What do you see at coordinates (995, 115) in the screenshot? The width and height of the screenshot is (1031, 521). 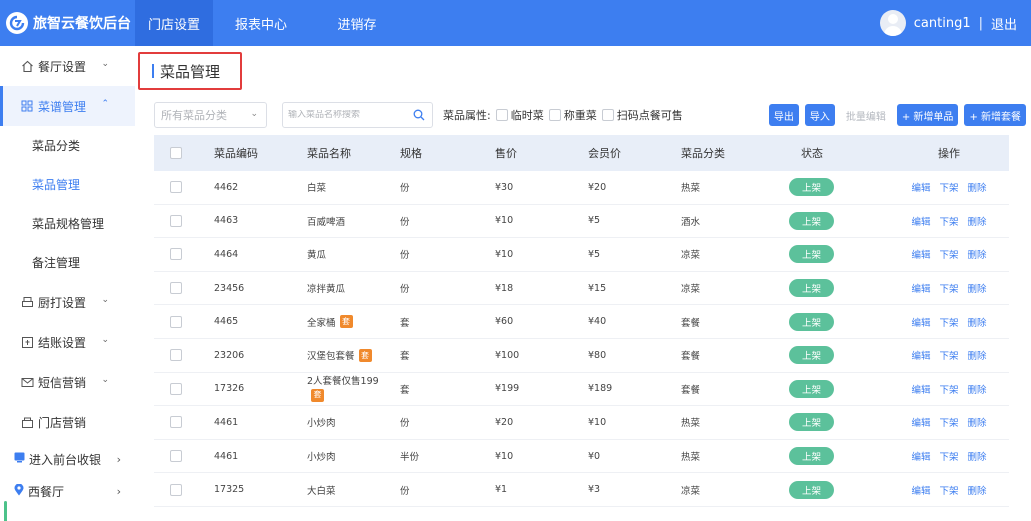 I see `add-set-meal-button: + 新增套餐` at bounding box center [995, 115].